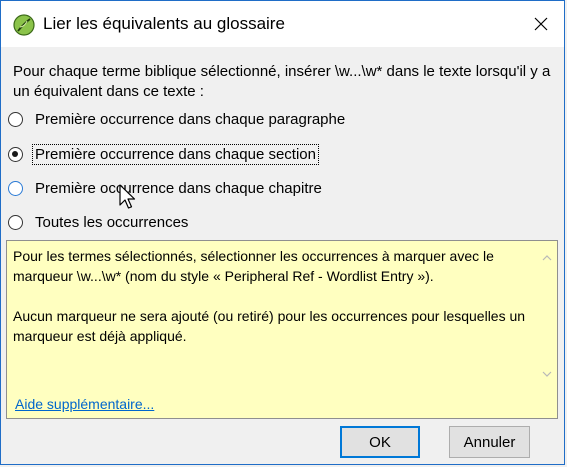  Describe the element at coordinates (15, 222) in the screenshot. I see `radio-all` at that location.